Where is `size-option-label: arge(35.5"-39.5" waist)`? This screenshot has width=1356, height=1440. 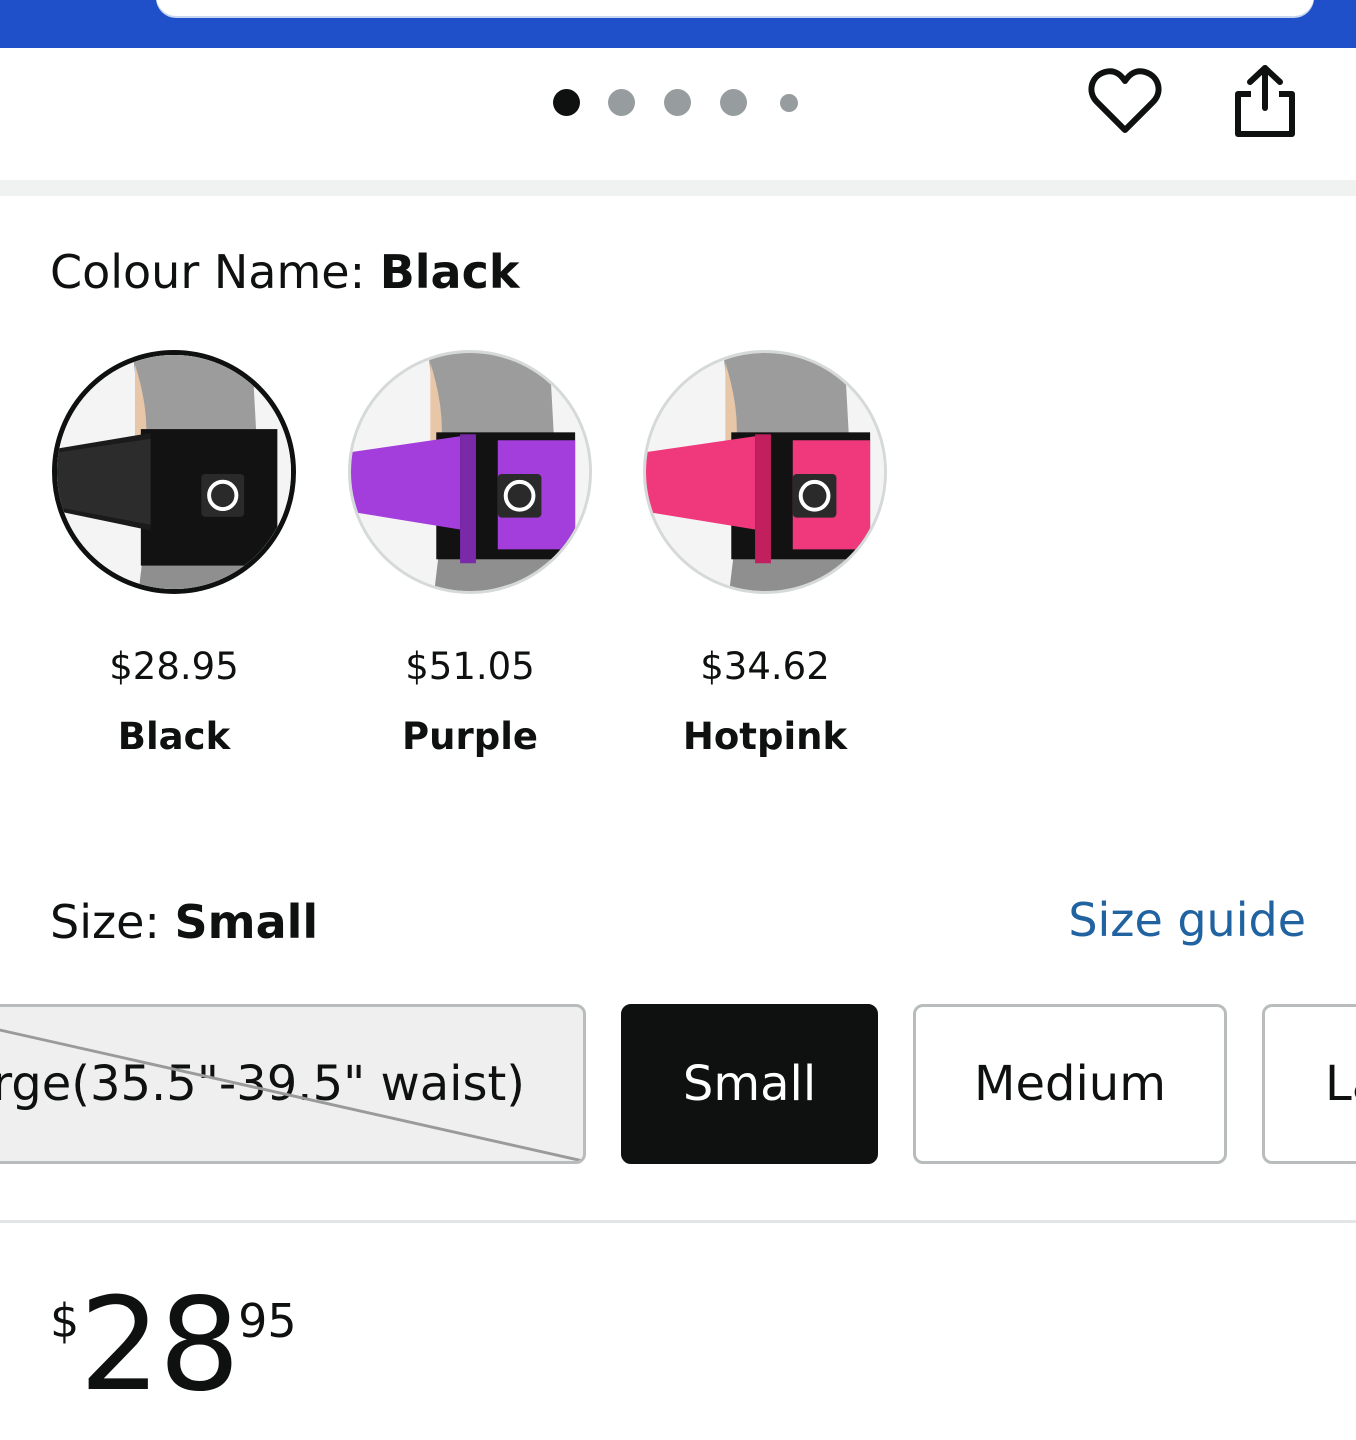
size-option-label: arge(35.5"-39.5" waist) is located at coordinates (262, 1084).